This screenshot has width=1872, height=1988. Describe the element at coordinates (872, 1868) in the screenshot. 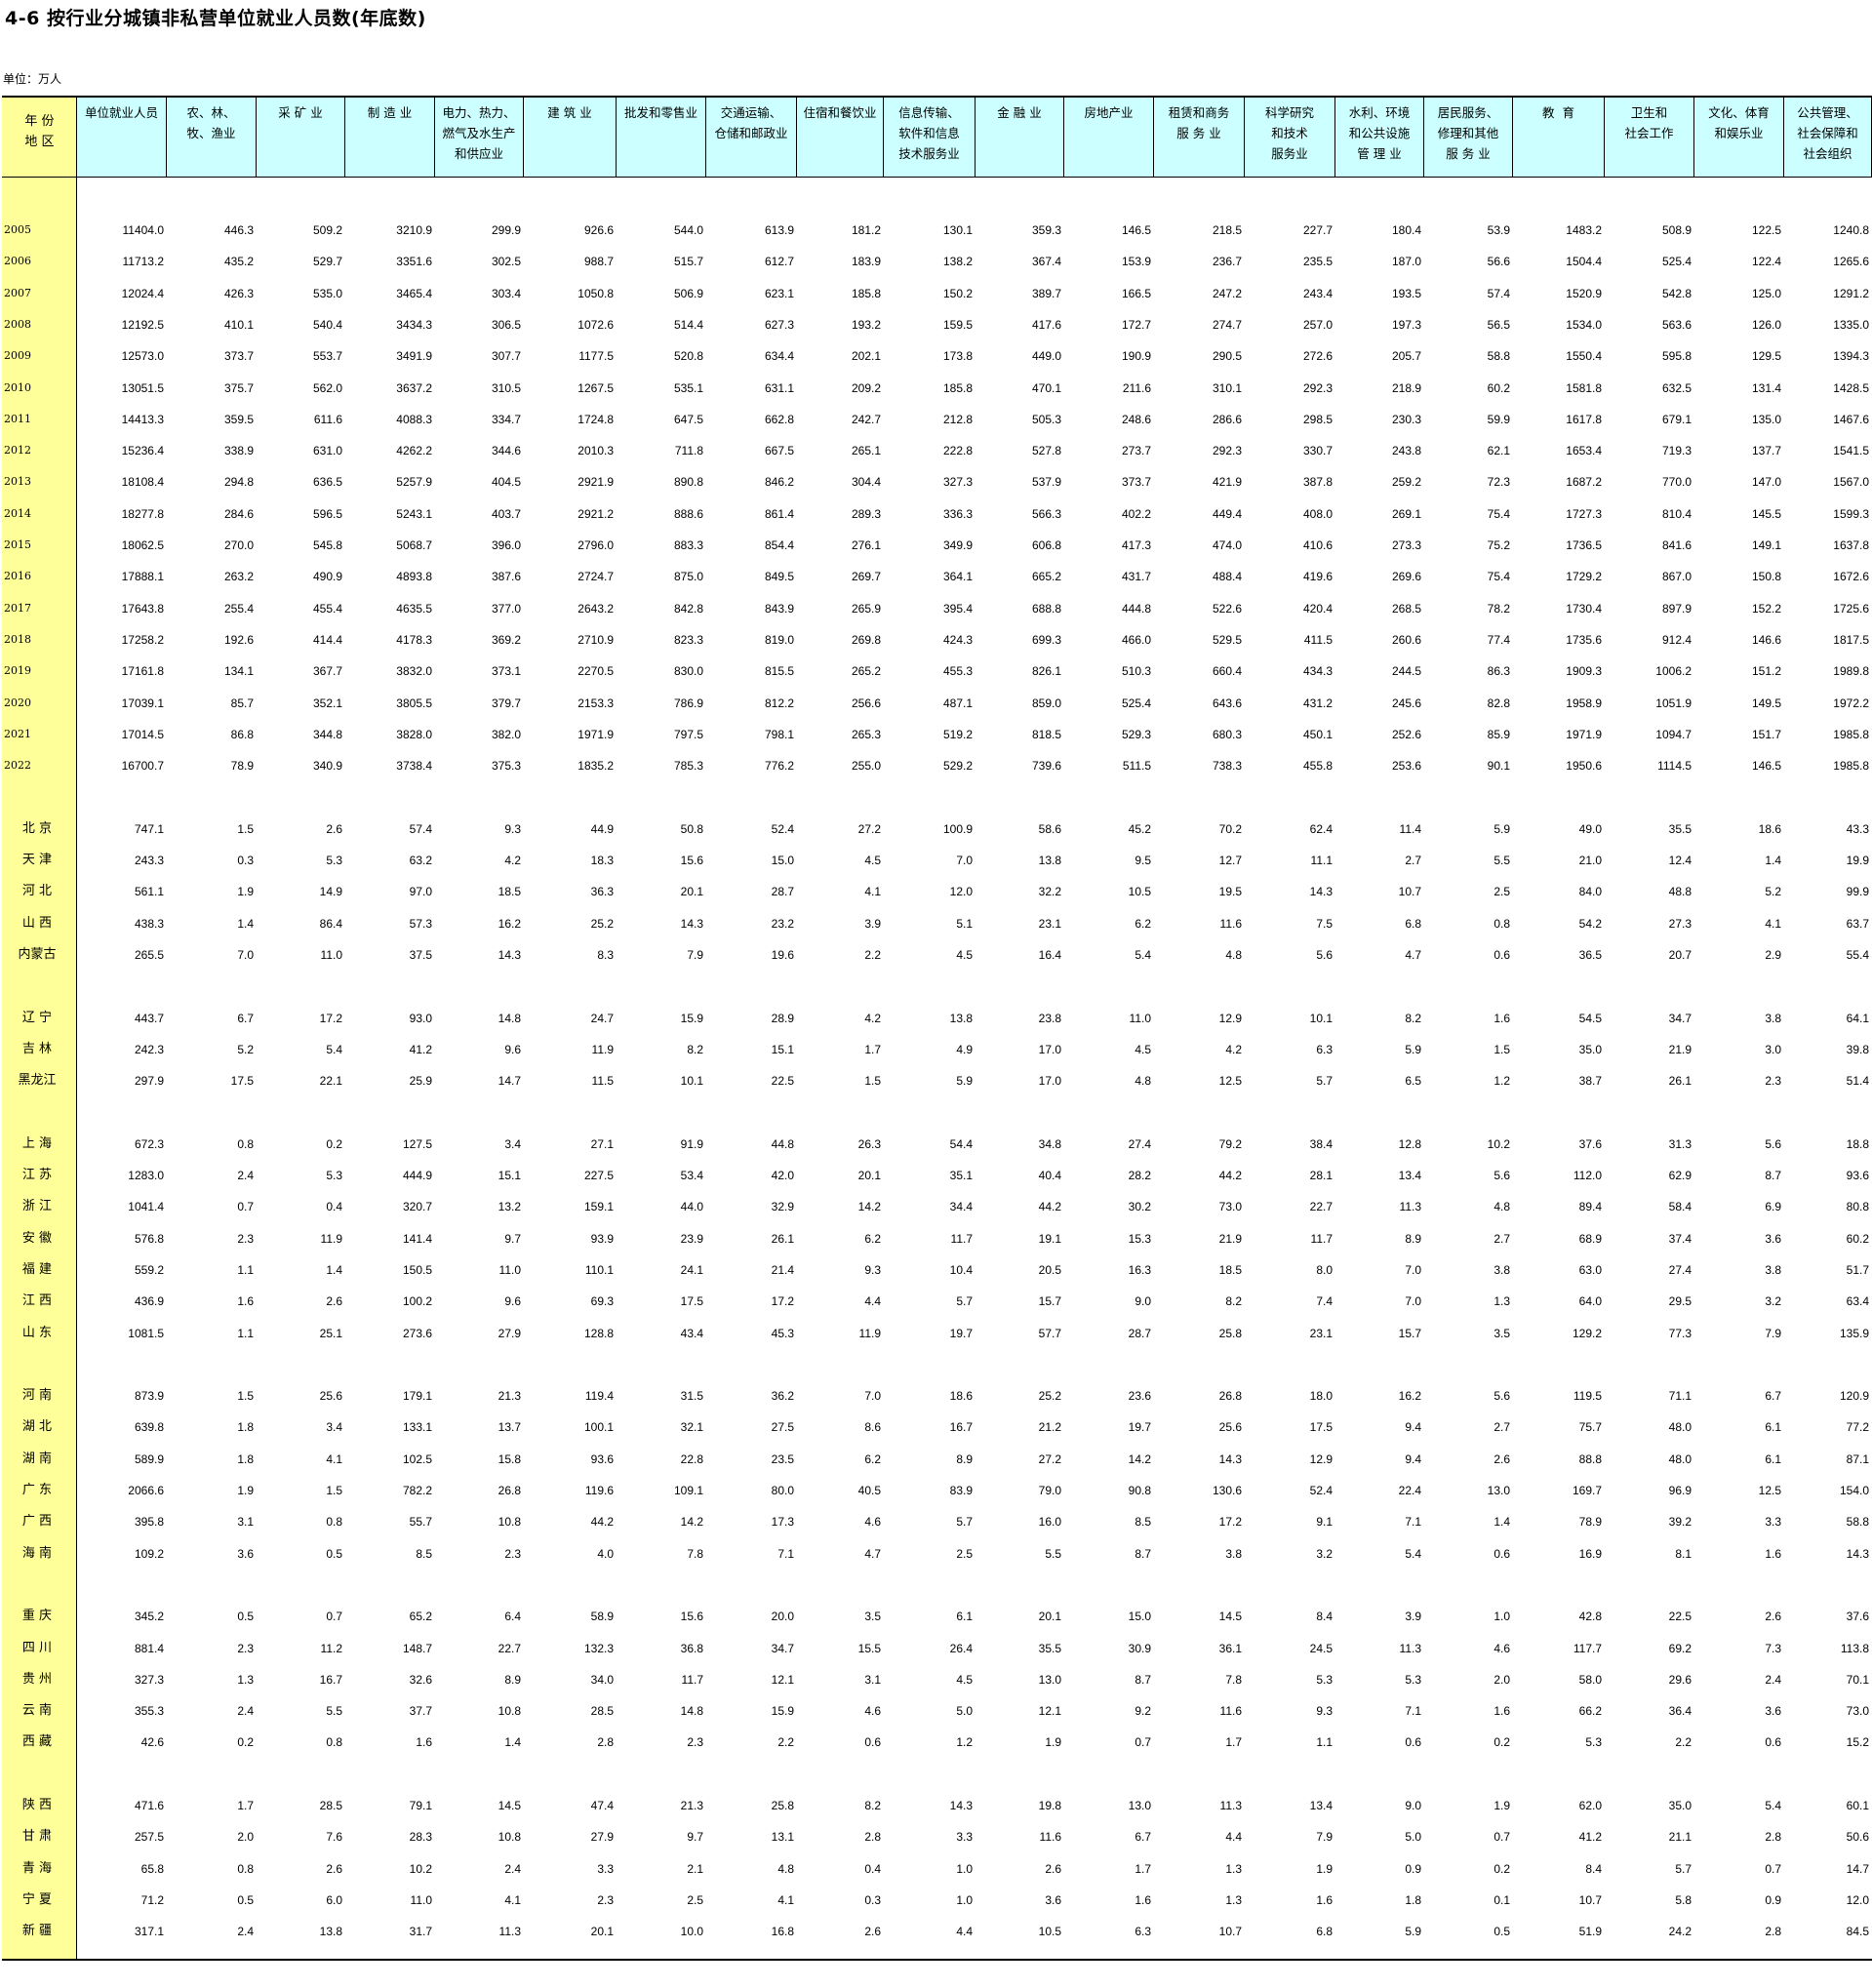

I see `table-cell: 0.4` at that location.